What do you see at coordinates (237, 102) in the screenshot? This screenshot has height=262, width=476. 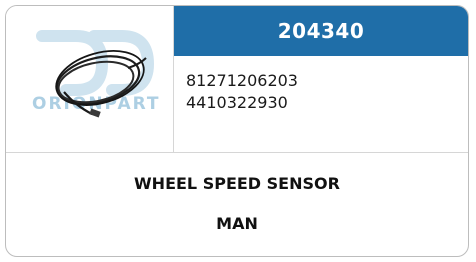 I see `reference-number: 4410322930` at bounding box center [237, 102].